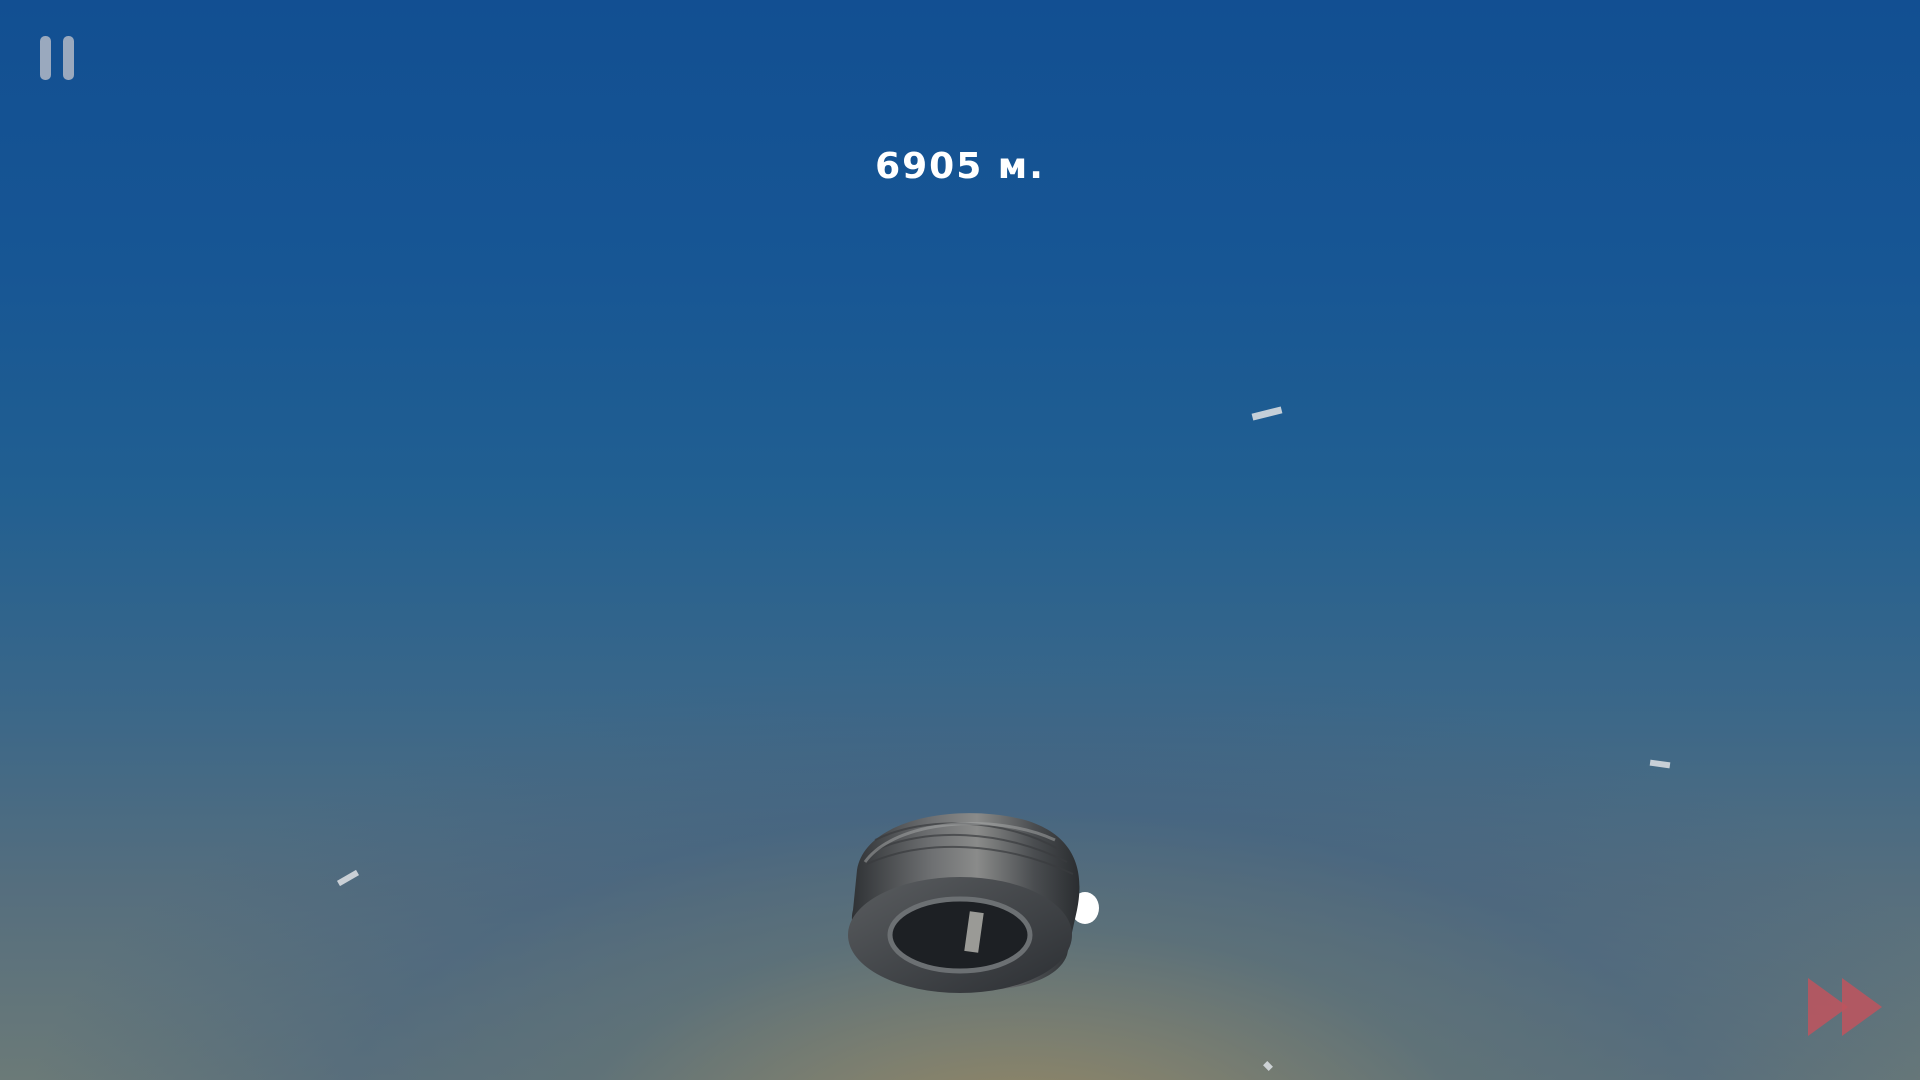  I want to click on pause-icon, so click(45, 58).